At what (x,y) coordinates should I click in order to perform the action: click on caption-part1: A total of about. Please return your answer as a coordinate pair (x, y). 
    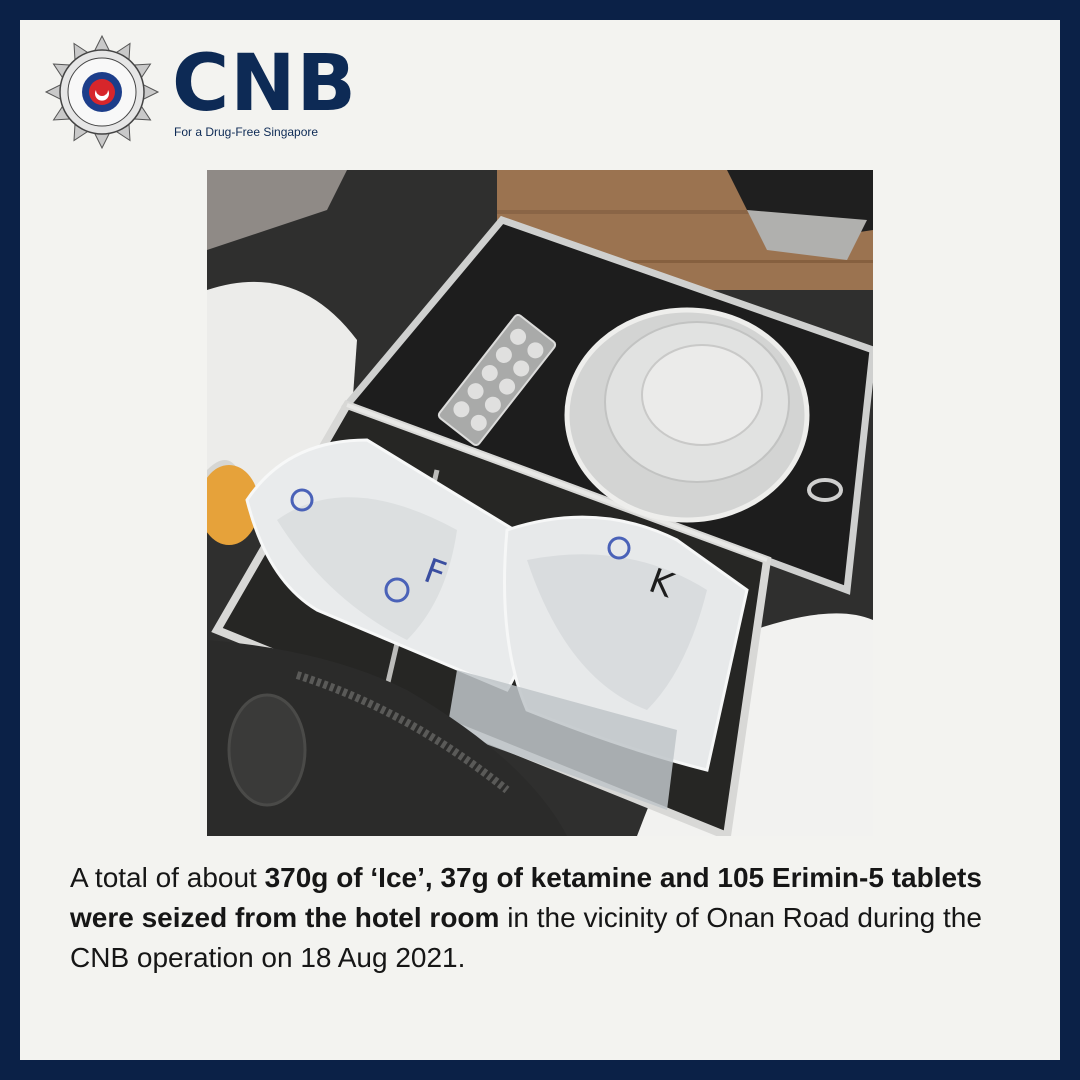
    Looking at the image, I should click on (167, 877).